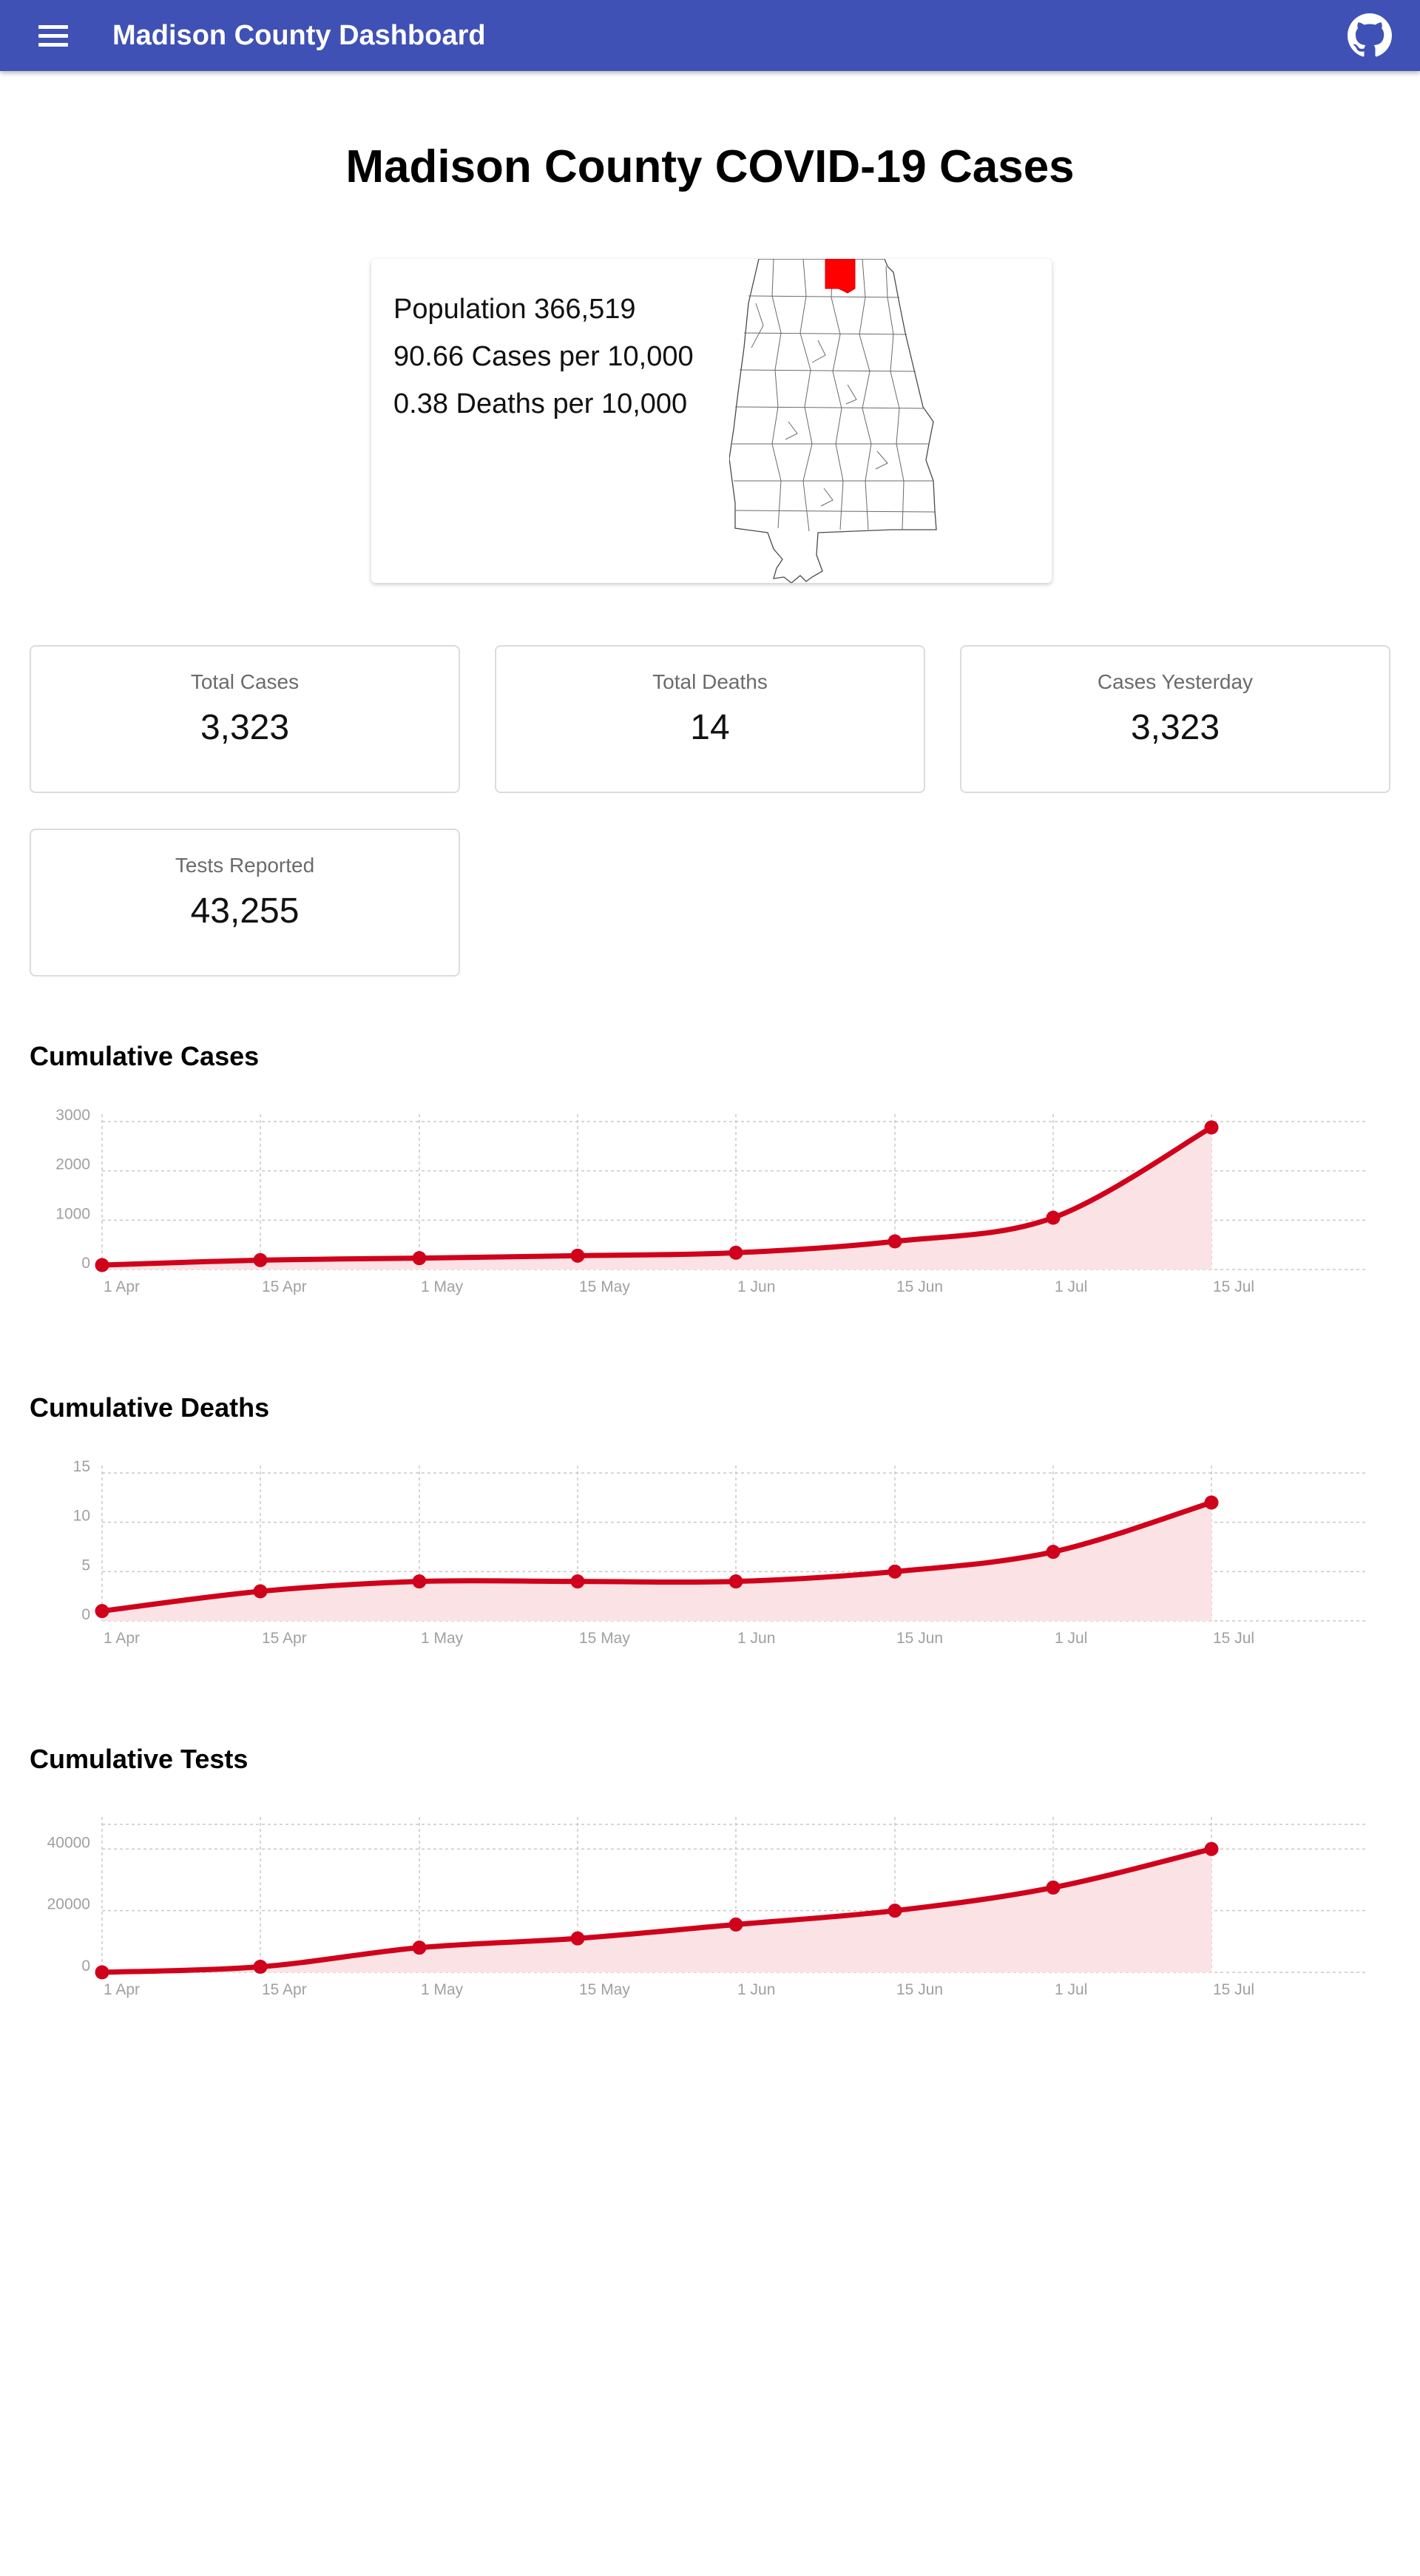 The width and height of the screenshot is (1420, 2576). I want to click on stat-card-total-deaths: Total Deaths 14, so click(710, 719).